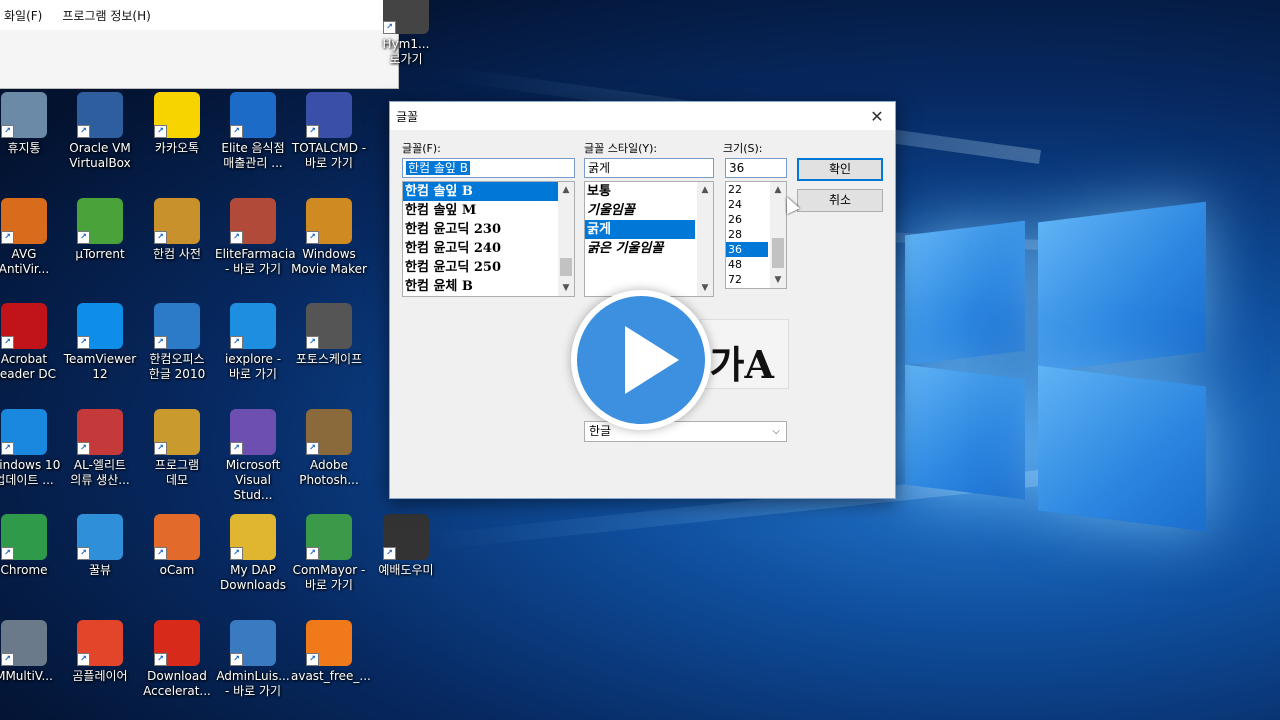 The height and width of the screenshot is (720, 1280). Describe the element at coordinates (641, 360) in the screenshot. I see `play-button` at that location.